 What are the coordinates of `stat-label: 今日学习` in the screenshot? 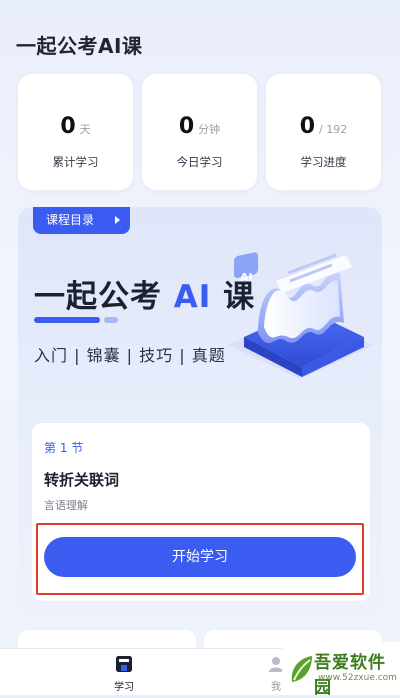 It's located at (199, 162).